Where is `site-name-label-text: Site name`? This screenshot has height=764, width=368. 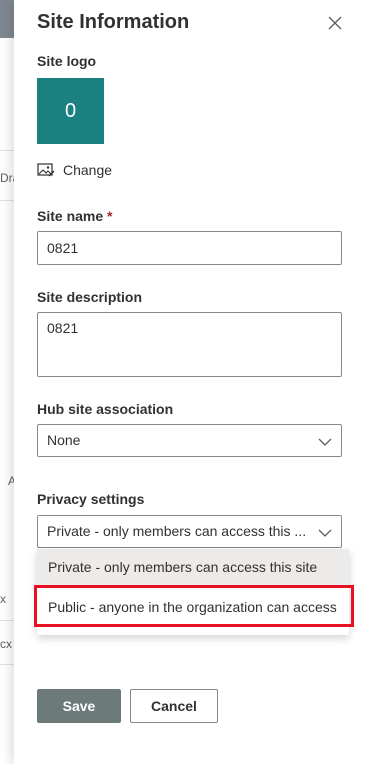 site-name-label-text: Site name is located at coordinates (70, 216).